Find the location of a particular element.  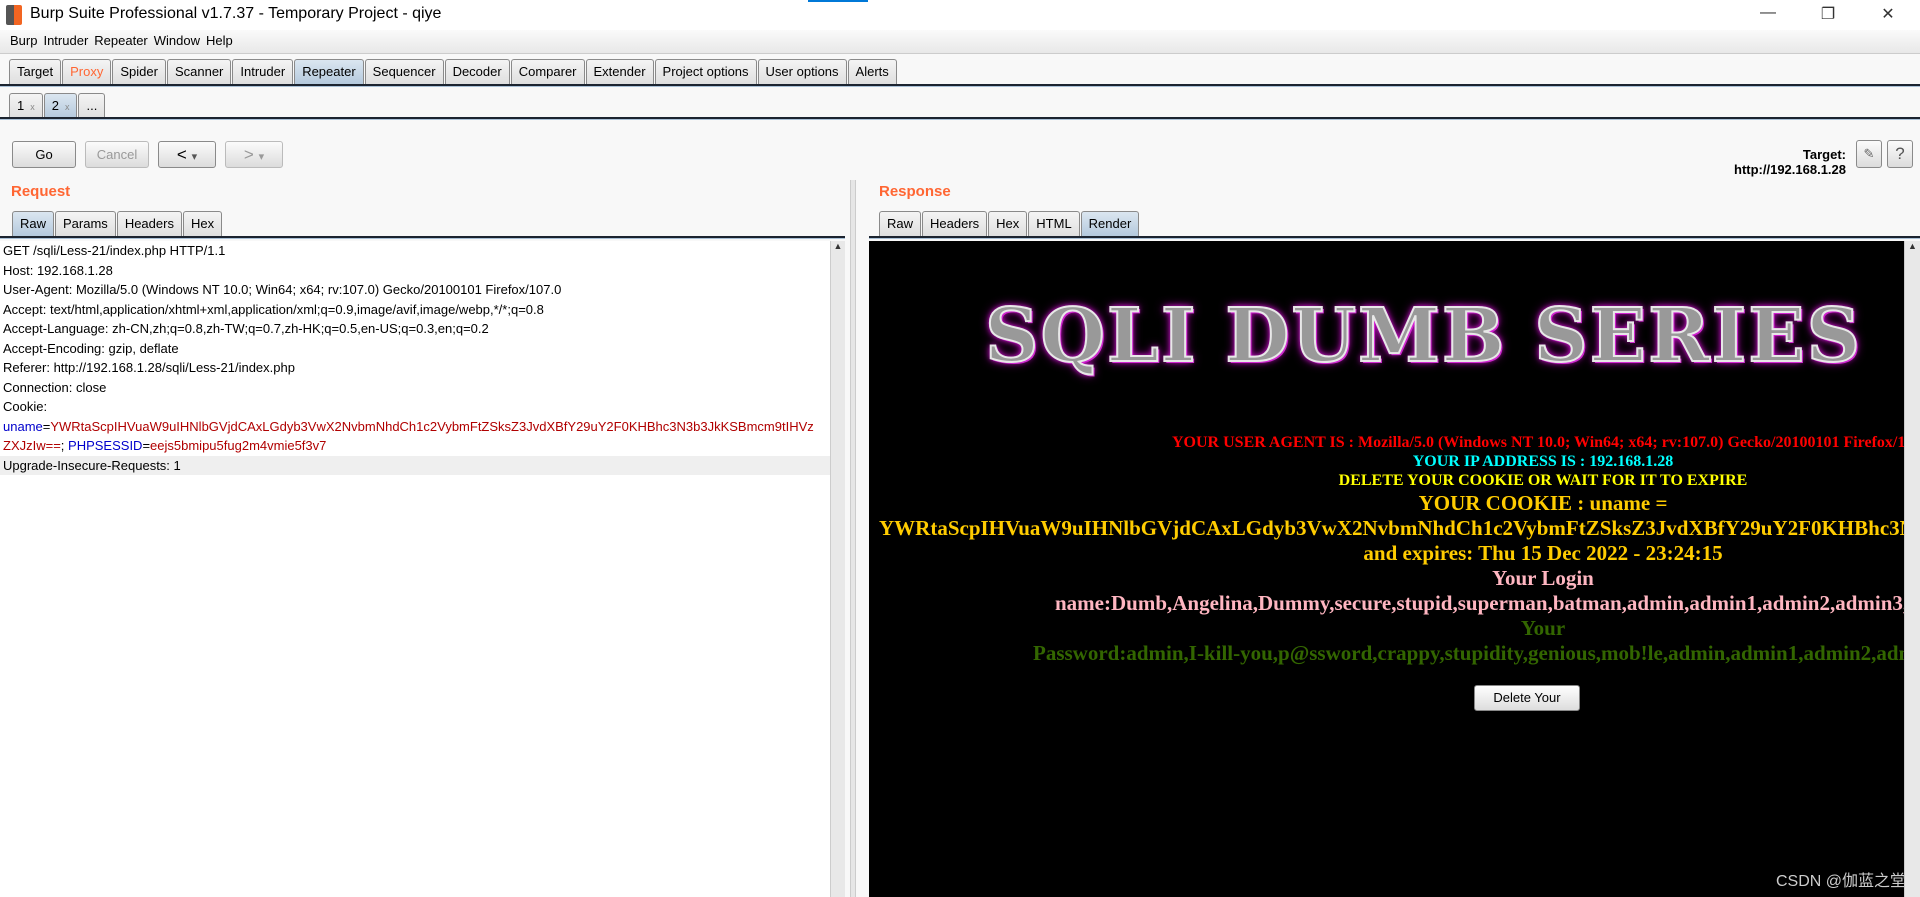

tab-user-options: User options is located at coordinates (802, 72).